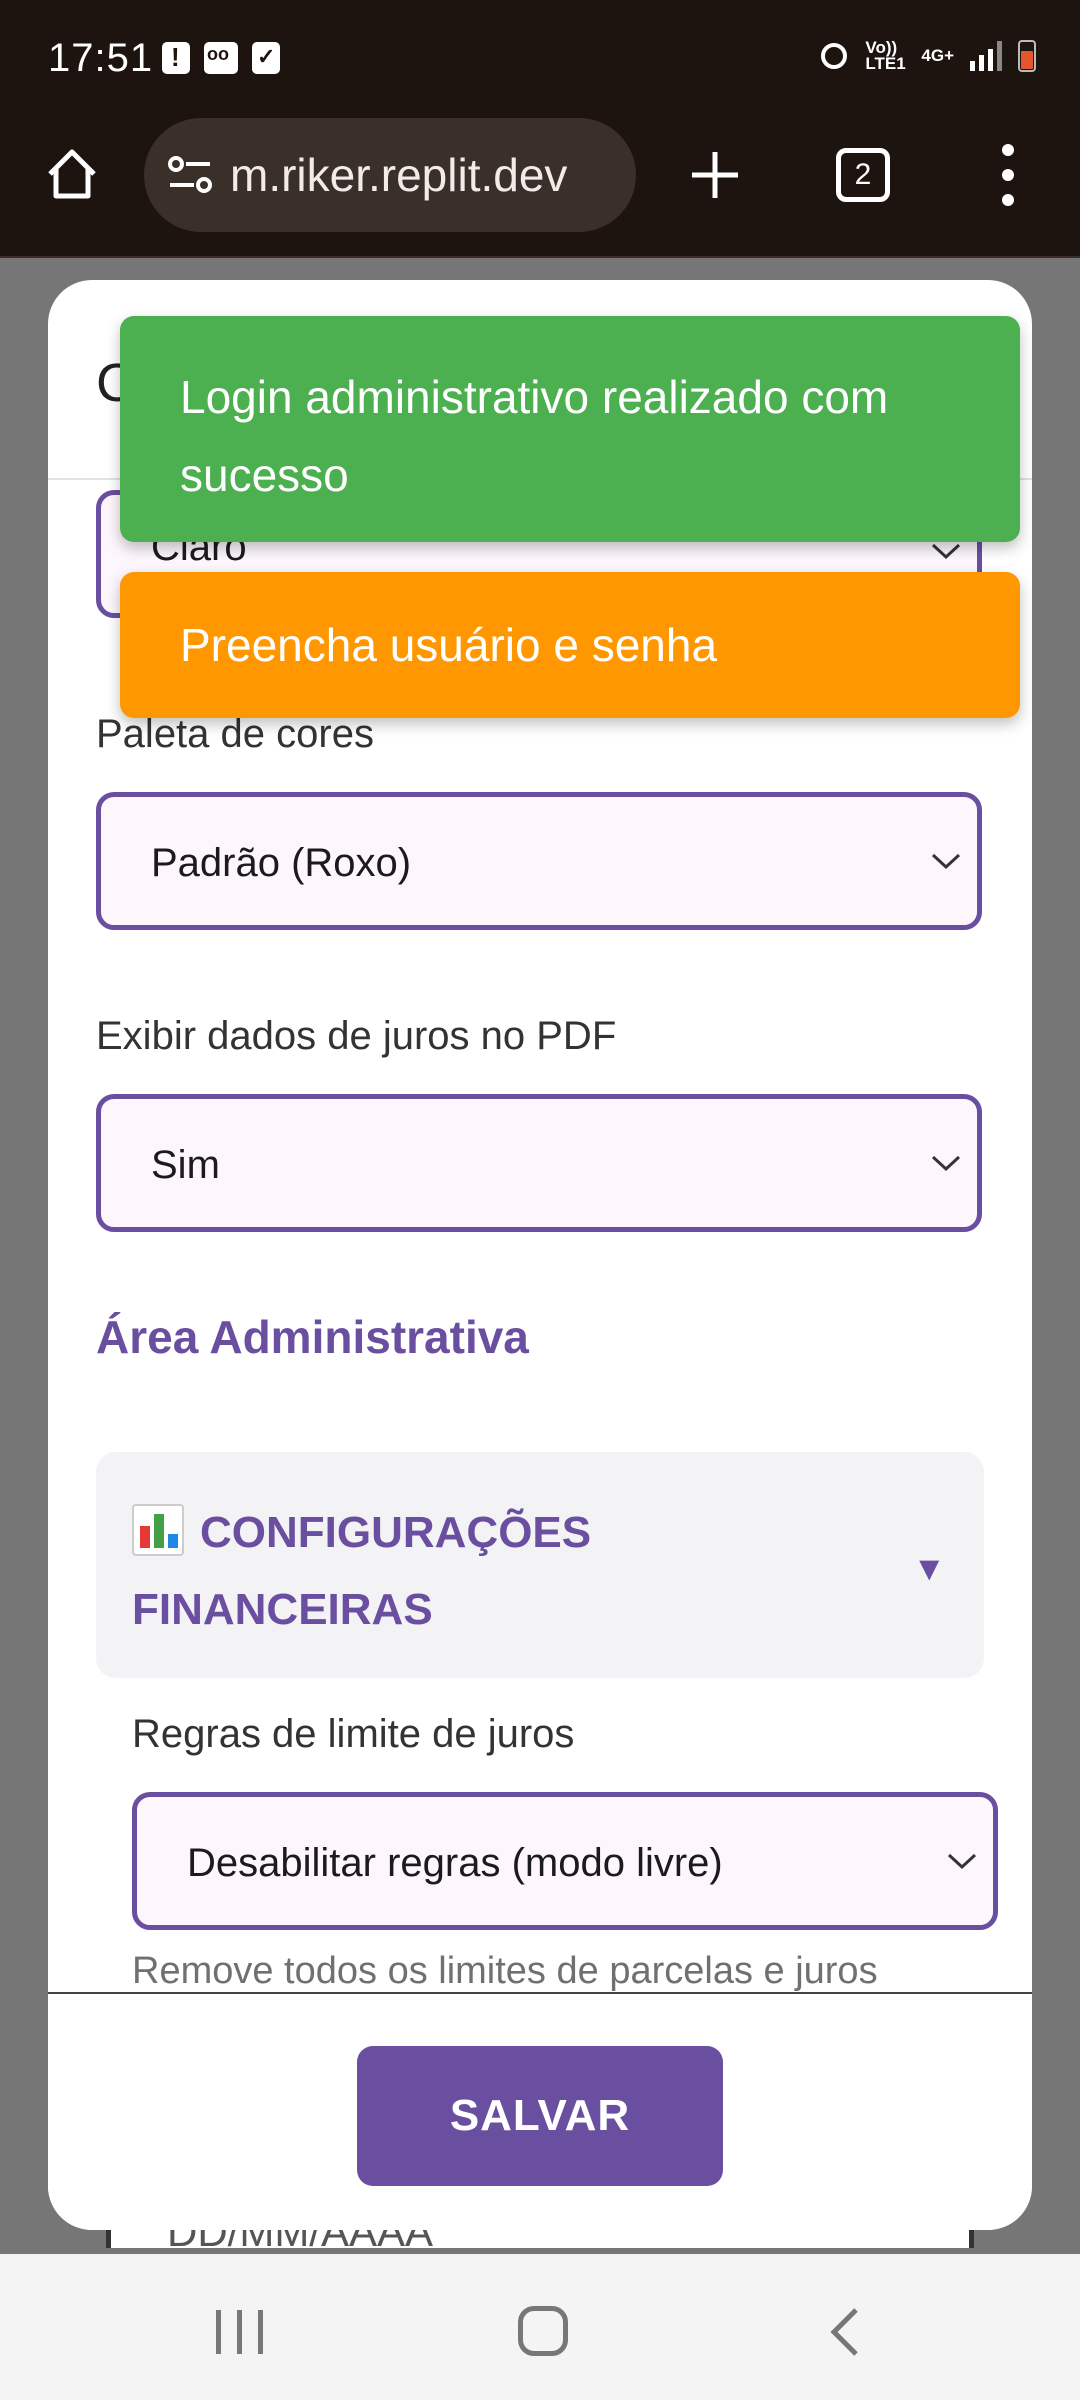 This screenshot has height=2400, width=1080. Describe the element at coordinates (863, 175) in the screenshot. I see `tab-switcher-button: 2` at that location.